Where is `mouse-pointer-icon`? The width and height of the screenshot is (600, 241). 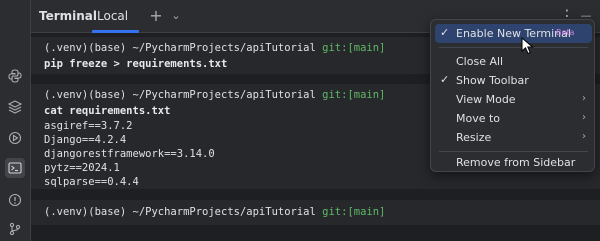
mouse-pointer-icon is located at coordinates (527, 46).